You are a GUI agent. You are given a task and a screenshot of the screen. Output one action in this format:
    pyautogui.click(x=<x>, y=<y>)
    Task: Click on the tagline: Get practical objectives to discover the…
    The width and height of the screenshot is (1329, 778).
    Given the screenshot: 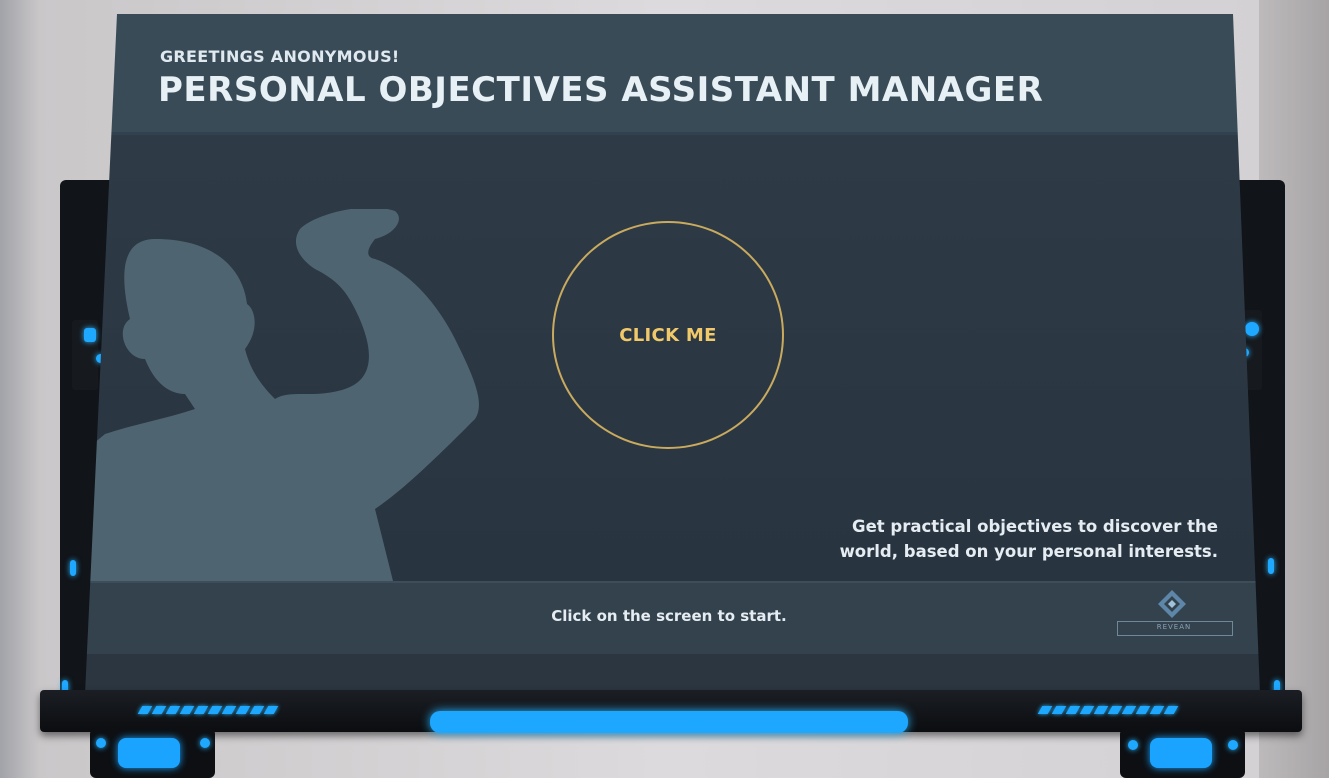 What is the action you would take?
    pyautogui.click(x=1008, y=539)
    